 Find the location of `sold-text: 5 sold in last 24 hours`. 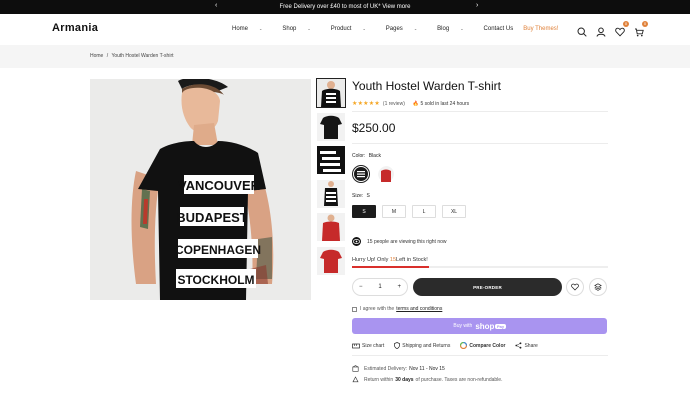

sold-text: 5 sold in last 24 hours is located at coordinates (445, 103).